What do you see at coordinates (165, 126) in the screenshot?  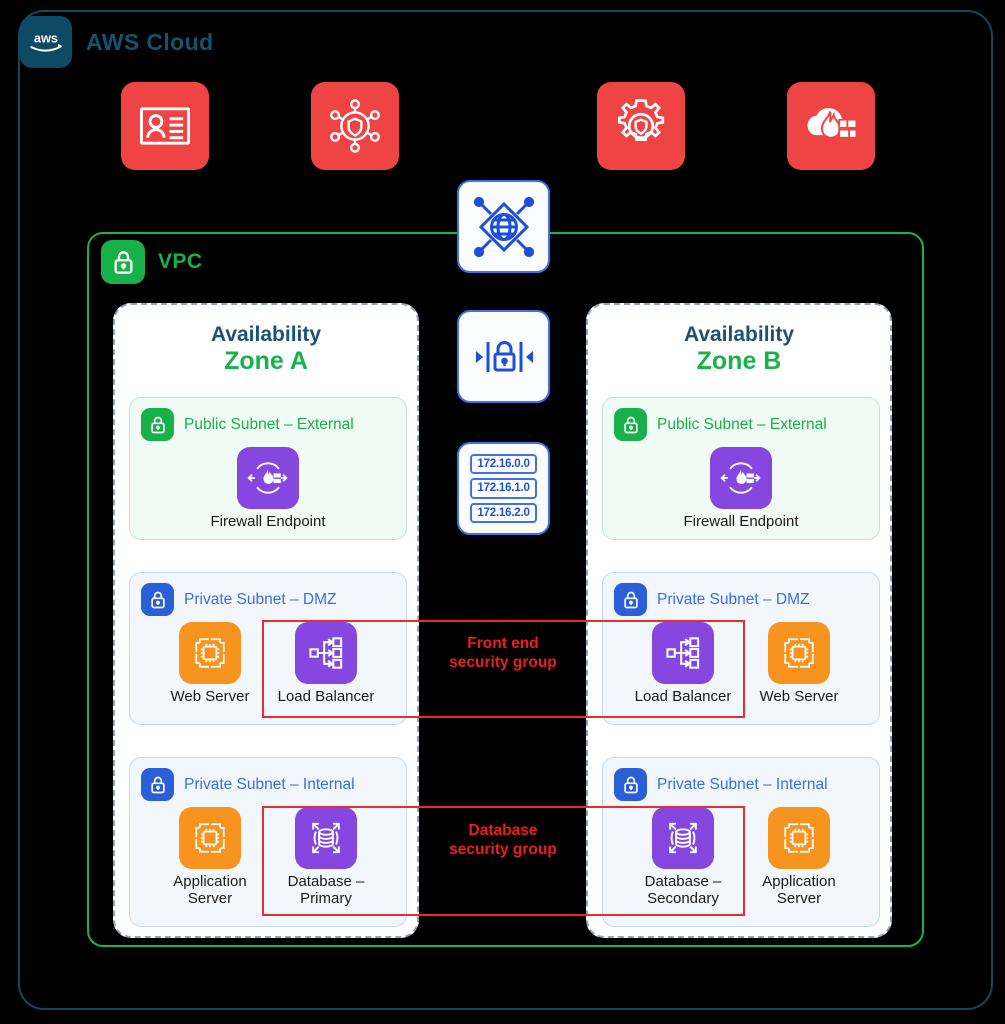 I see `identity-card-icon` at bounding box center [165, 126].